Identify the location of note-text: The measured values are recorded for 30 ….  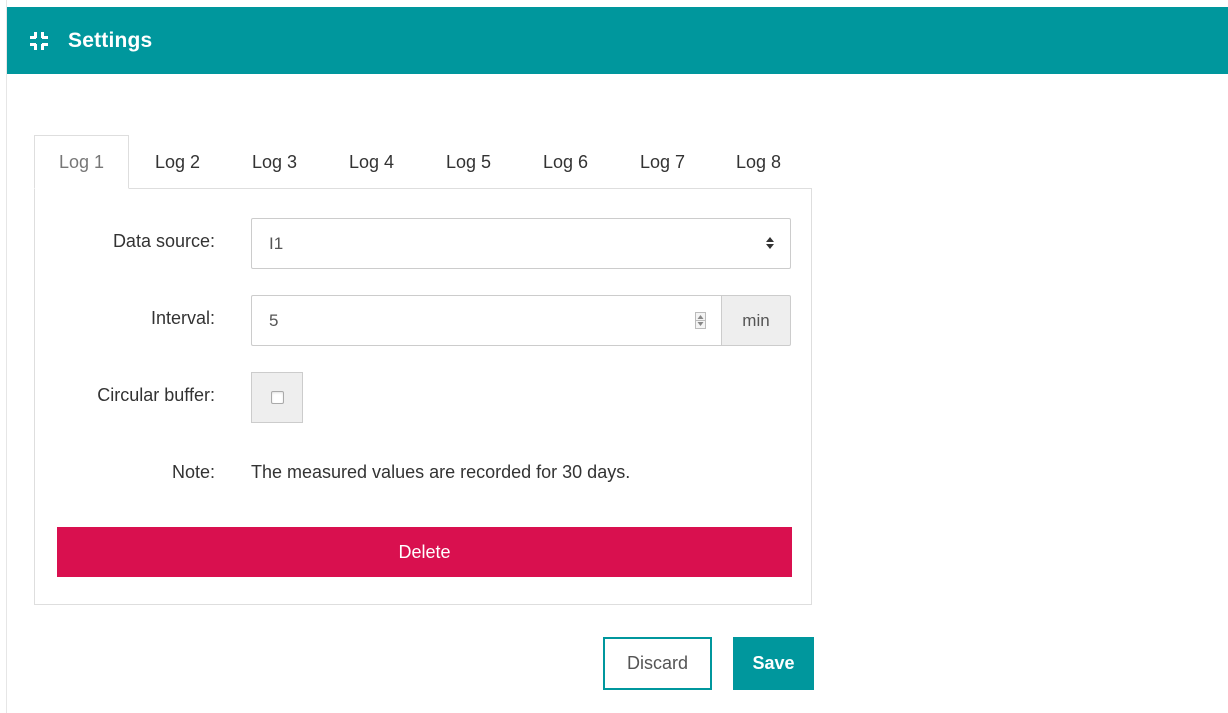
(441, 472).